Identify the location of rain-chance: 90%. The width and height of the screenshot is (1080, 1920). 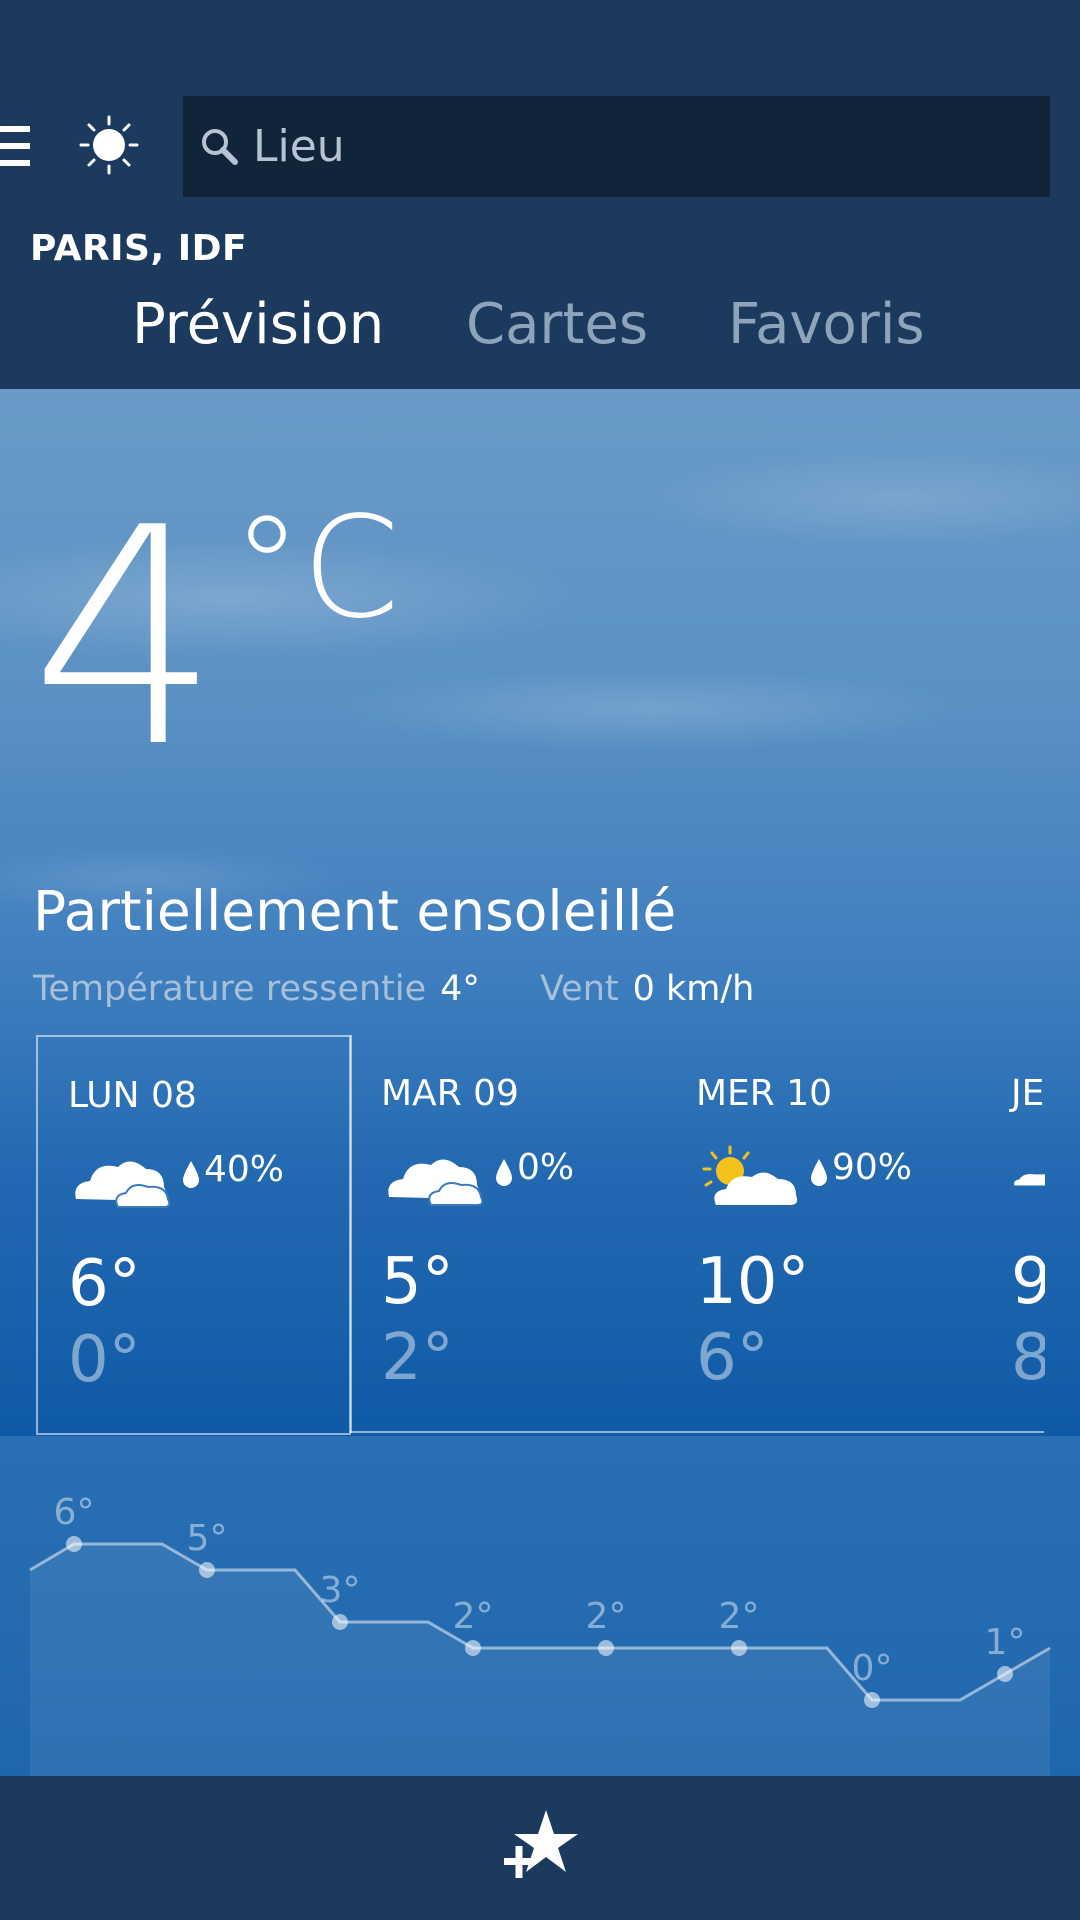
(872, 1167).